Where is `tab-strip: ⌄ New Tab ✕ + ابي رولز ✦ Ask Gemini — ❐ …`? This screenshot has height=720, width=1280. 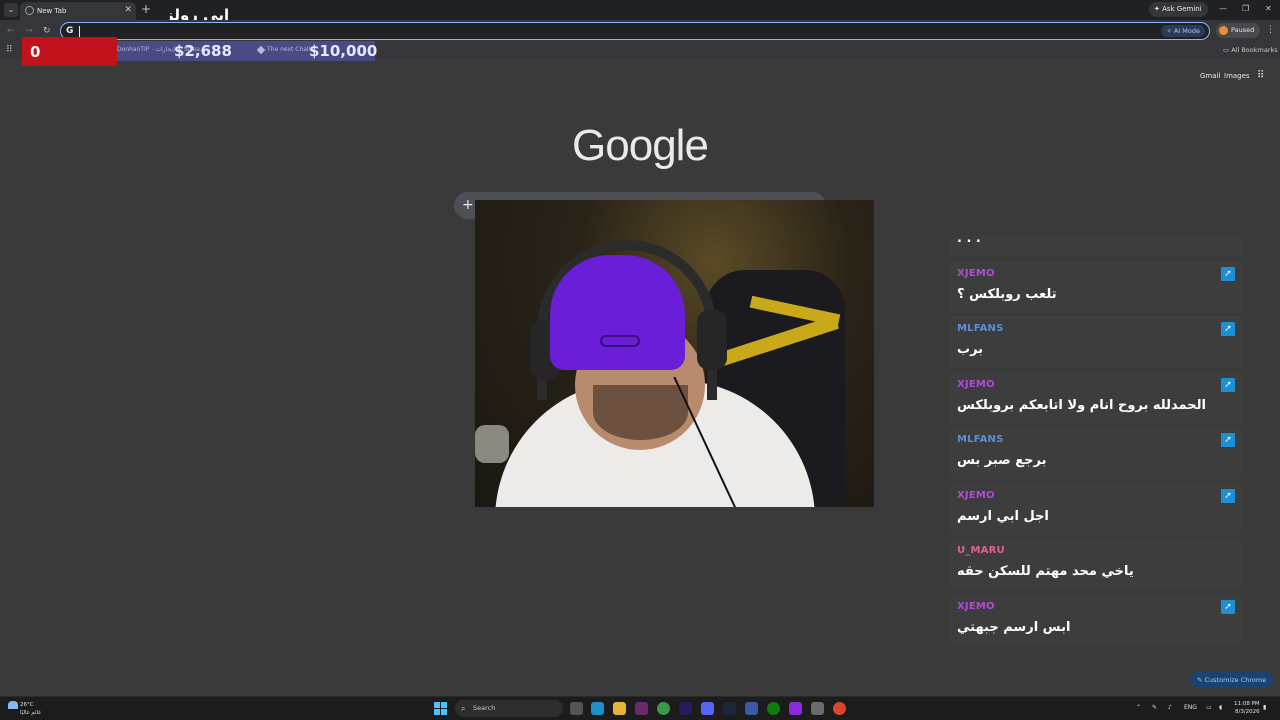
tab-strip: ⌄ New Tab ✕ + ابي رولز ✦ Ask Gemini — ❐ … is located at coordinates (640, 12).